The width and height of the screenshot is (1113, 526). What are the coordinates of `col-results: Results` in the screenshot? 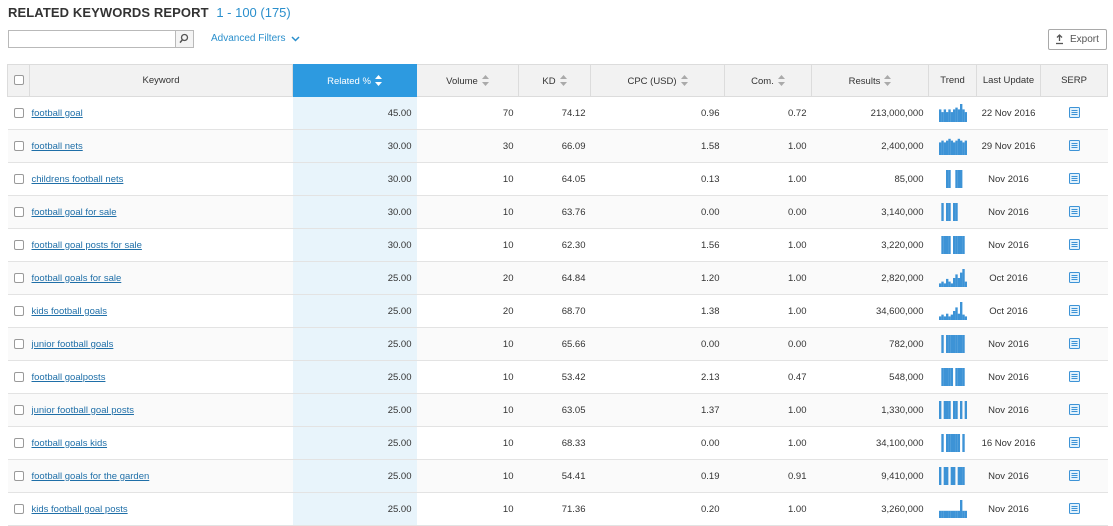 It's located at (870, 80).